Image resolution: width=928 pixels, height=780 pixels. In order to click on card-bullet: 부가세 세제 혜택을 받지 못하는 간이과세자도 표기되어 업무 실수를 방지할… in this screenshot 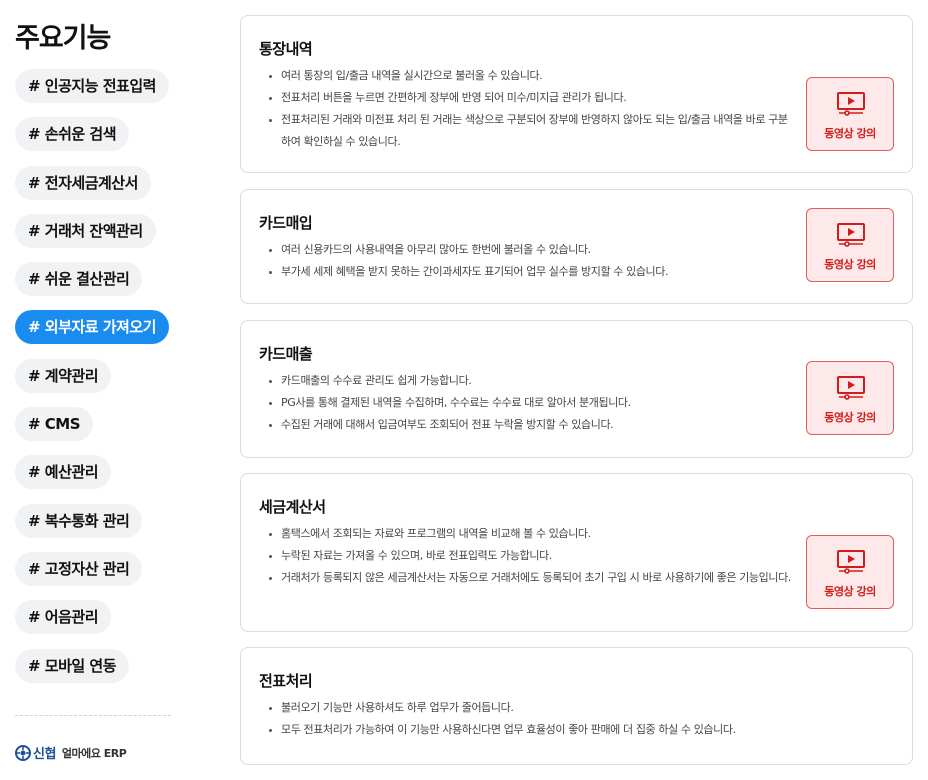, I will do `click(536, 272)`.